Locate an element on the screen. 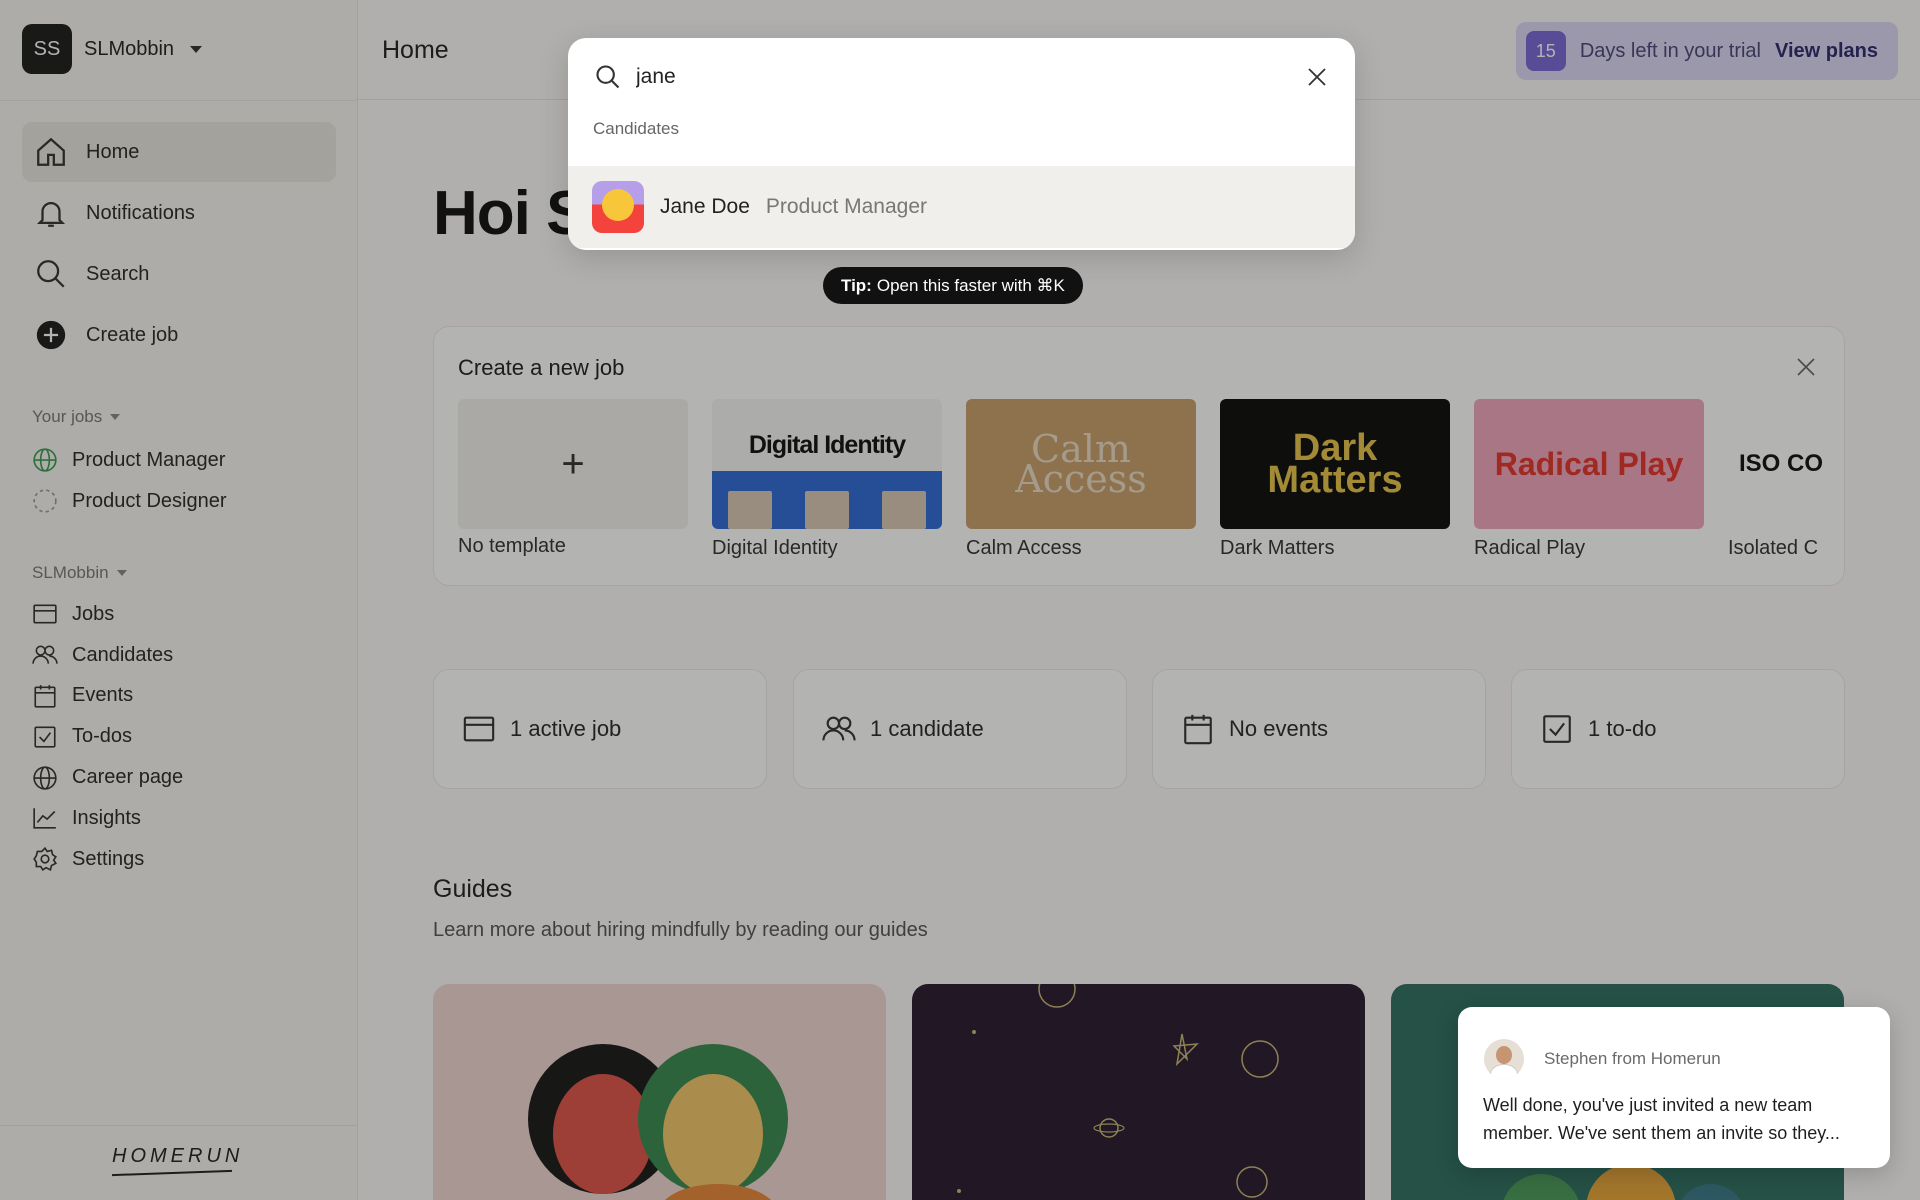 The image size is (1920, 1200). close-icon is located at coordinates (1317, 77).